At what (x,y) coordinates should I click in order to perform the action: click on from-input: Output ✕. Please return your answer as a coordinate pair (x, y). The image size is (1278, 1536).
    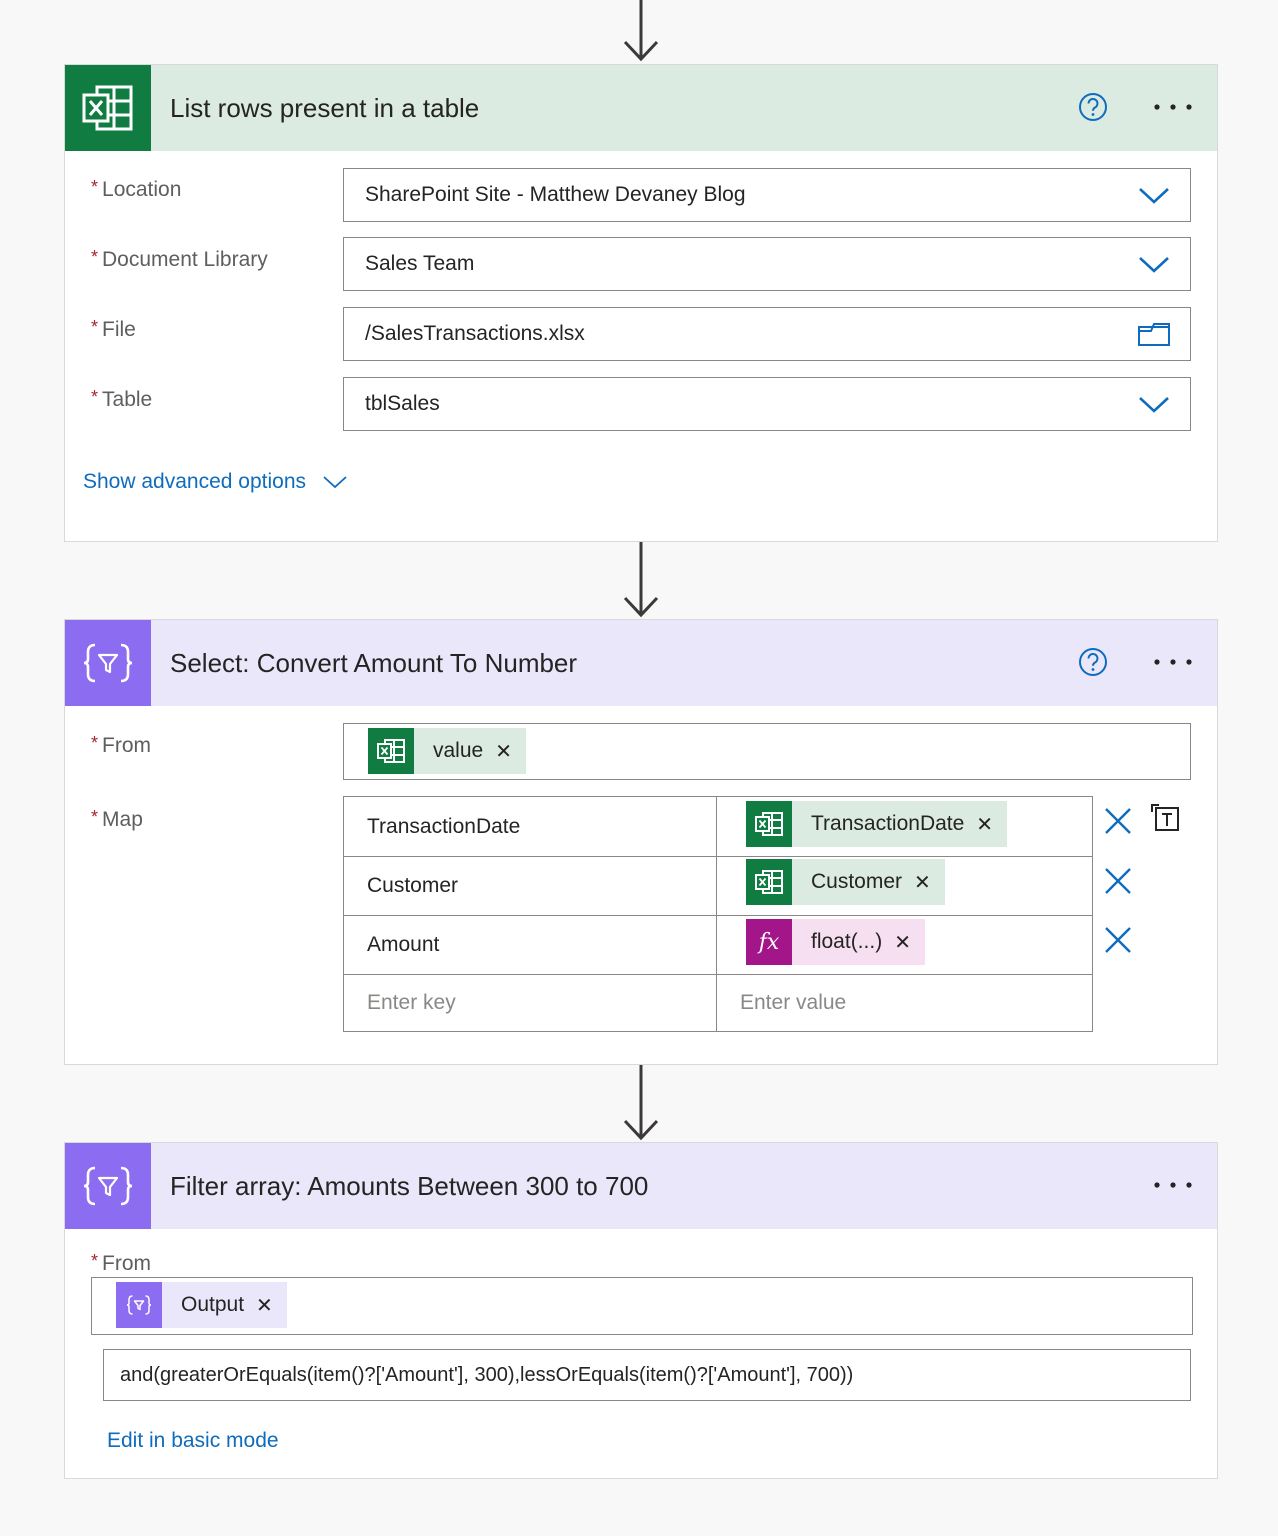
    Looking at the image, I should click on (642, 1306).